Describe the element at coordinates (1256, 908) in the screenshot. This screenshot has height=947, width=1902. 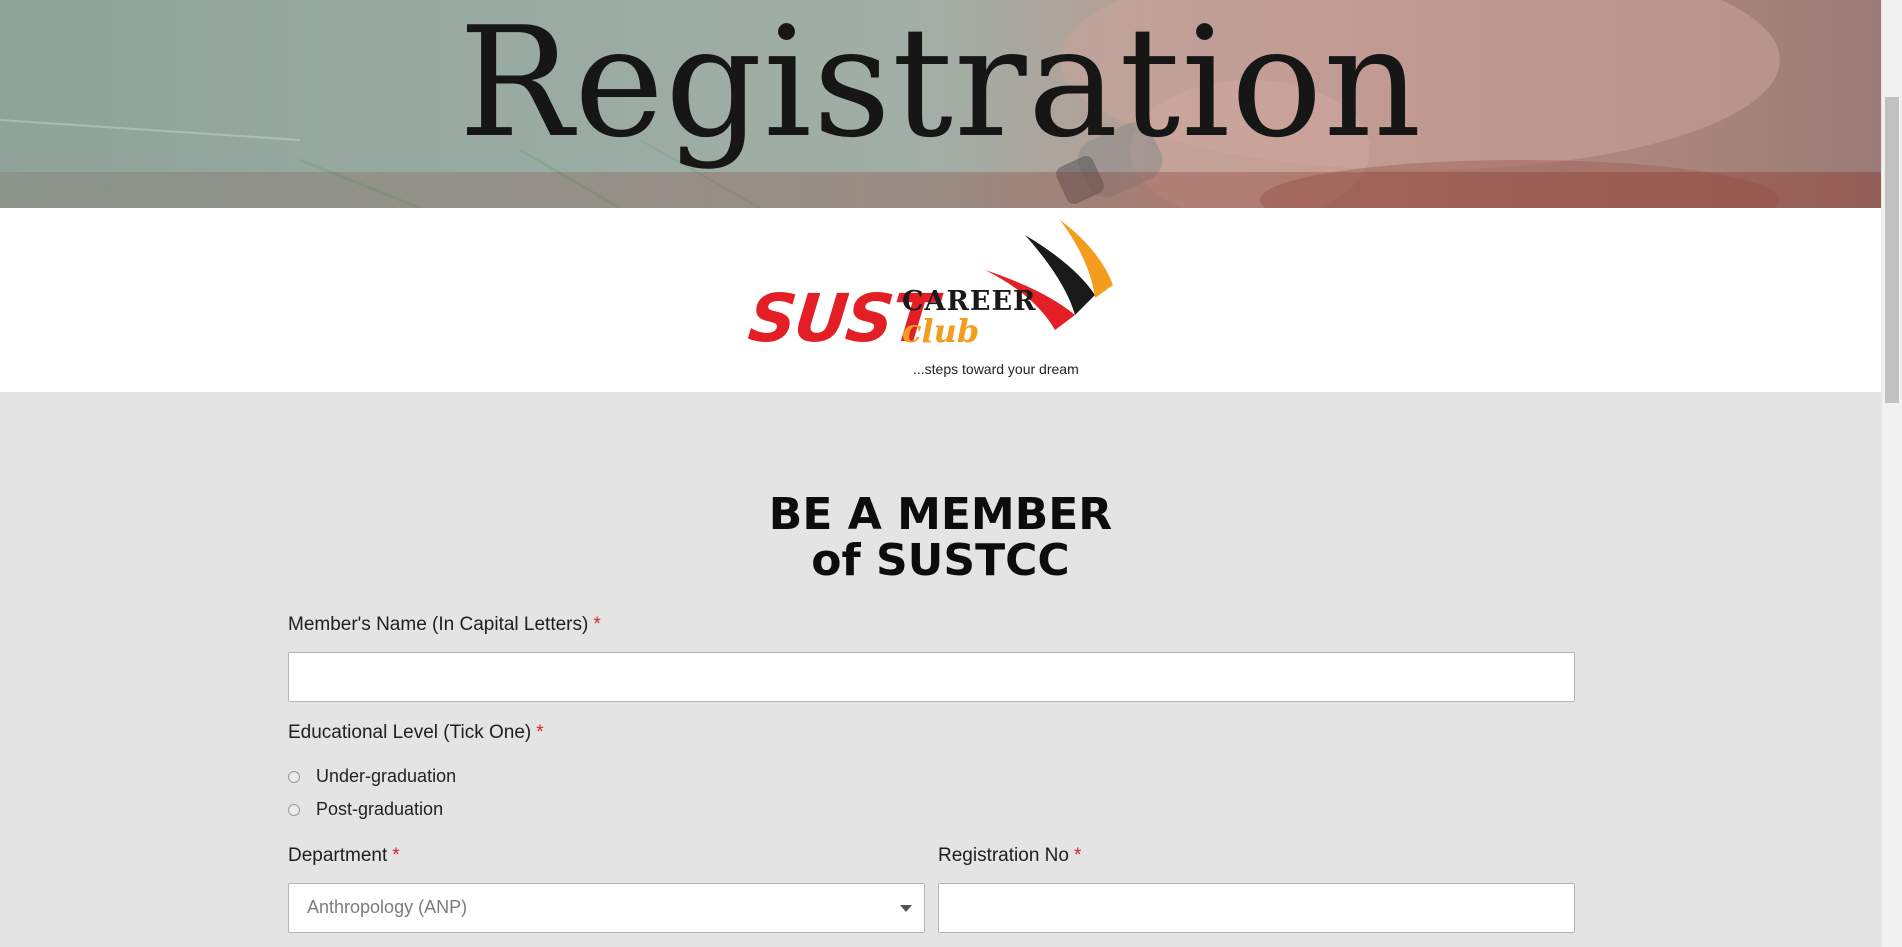
I see `registration-no-input` at that location.